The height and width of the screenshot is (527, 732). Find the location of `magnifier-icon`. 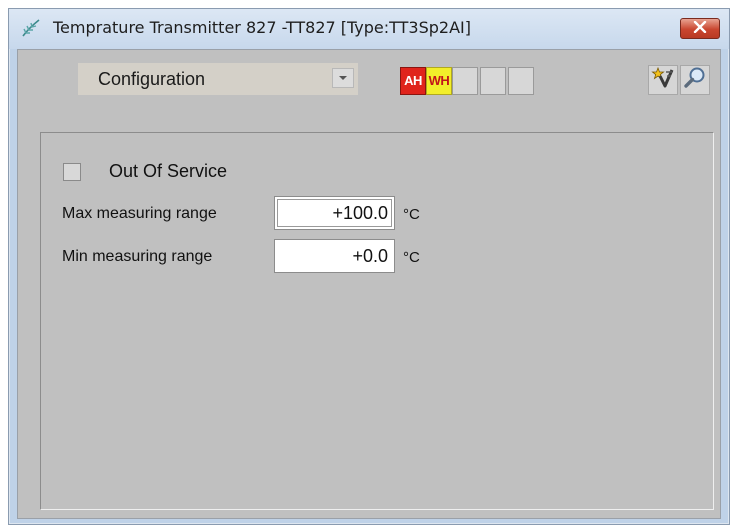

magnifier-icon is located at coordinates (695, 80).